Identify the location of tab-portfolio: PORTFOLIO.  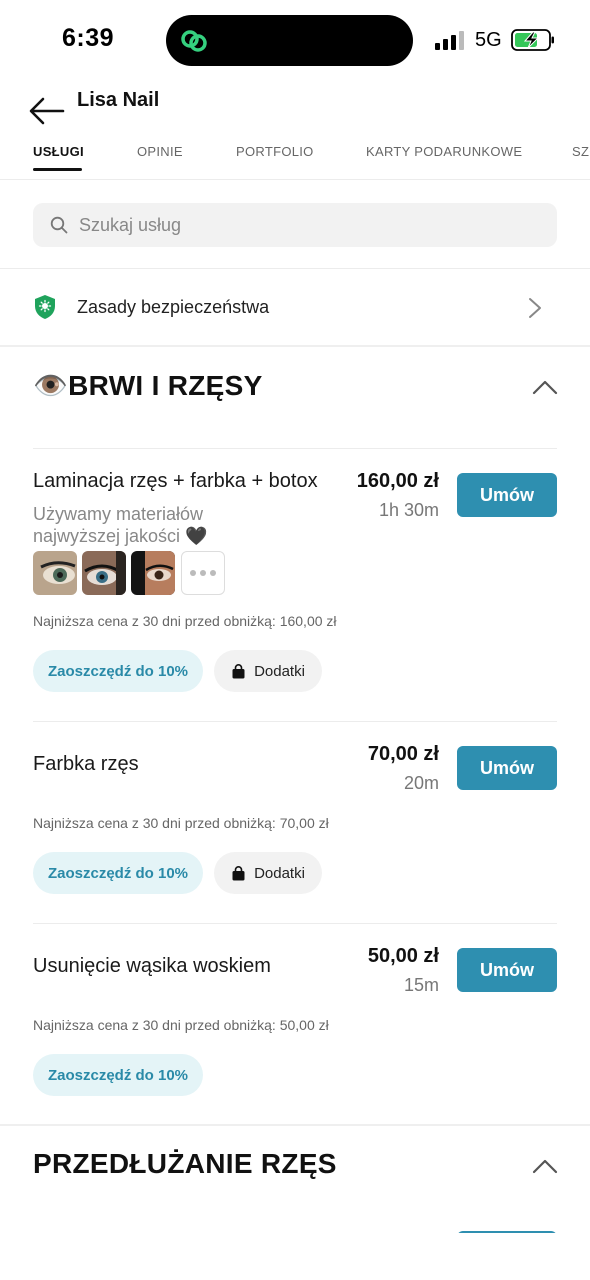
(275, 151).